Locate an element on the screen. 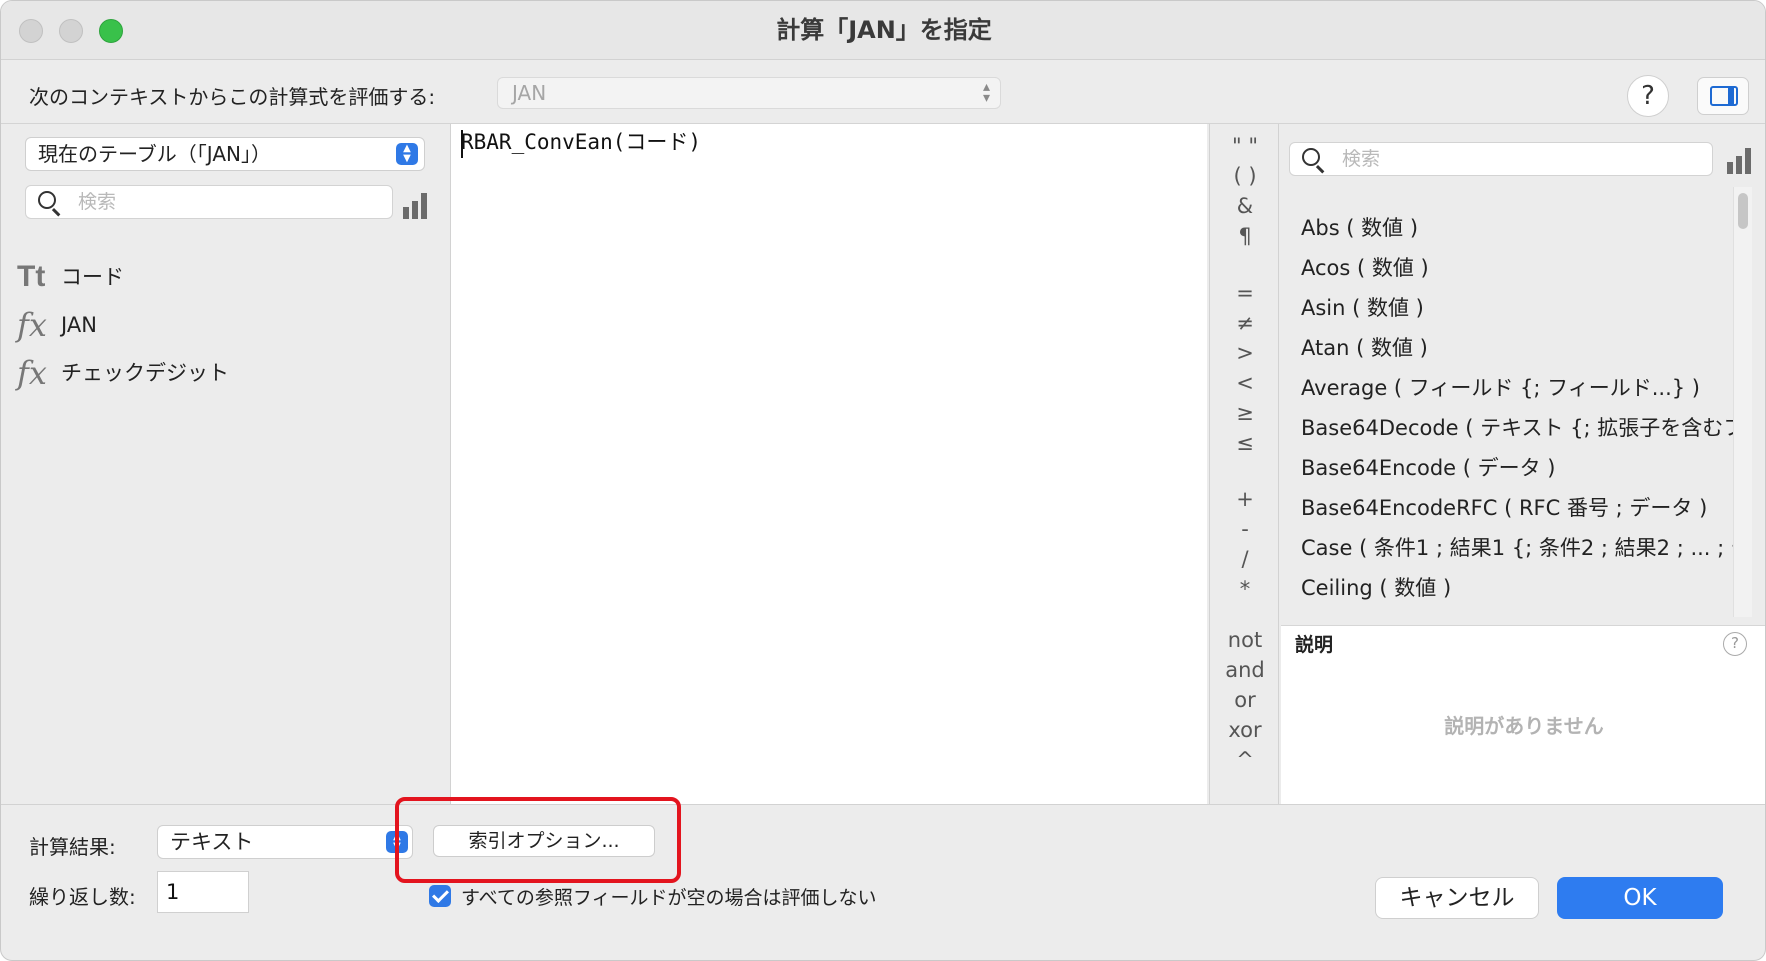 The image size is (1766, 961). operator-multiply: * is located at coordinates (1245, 589).